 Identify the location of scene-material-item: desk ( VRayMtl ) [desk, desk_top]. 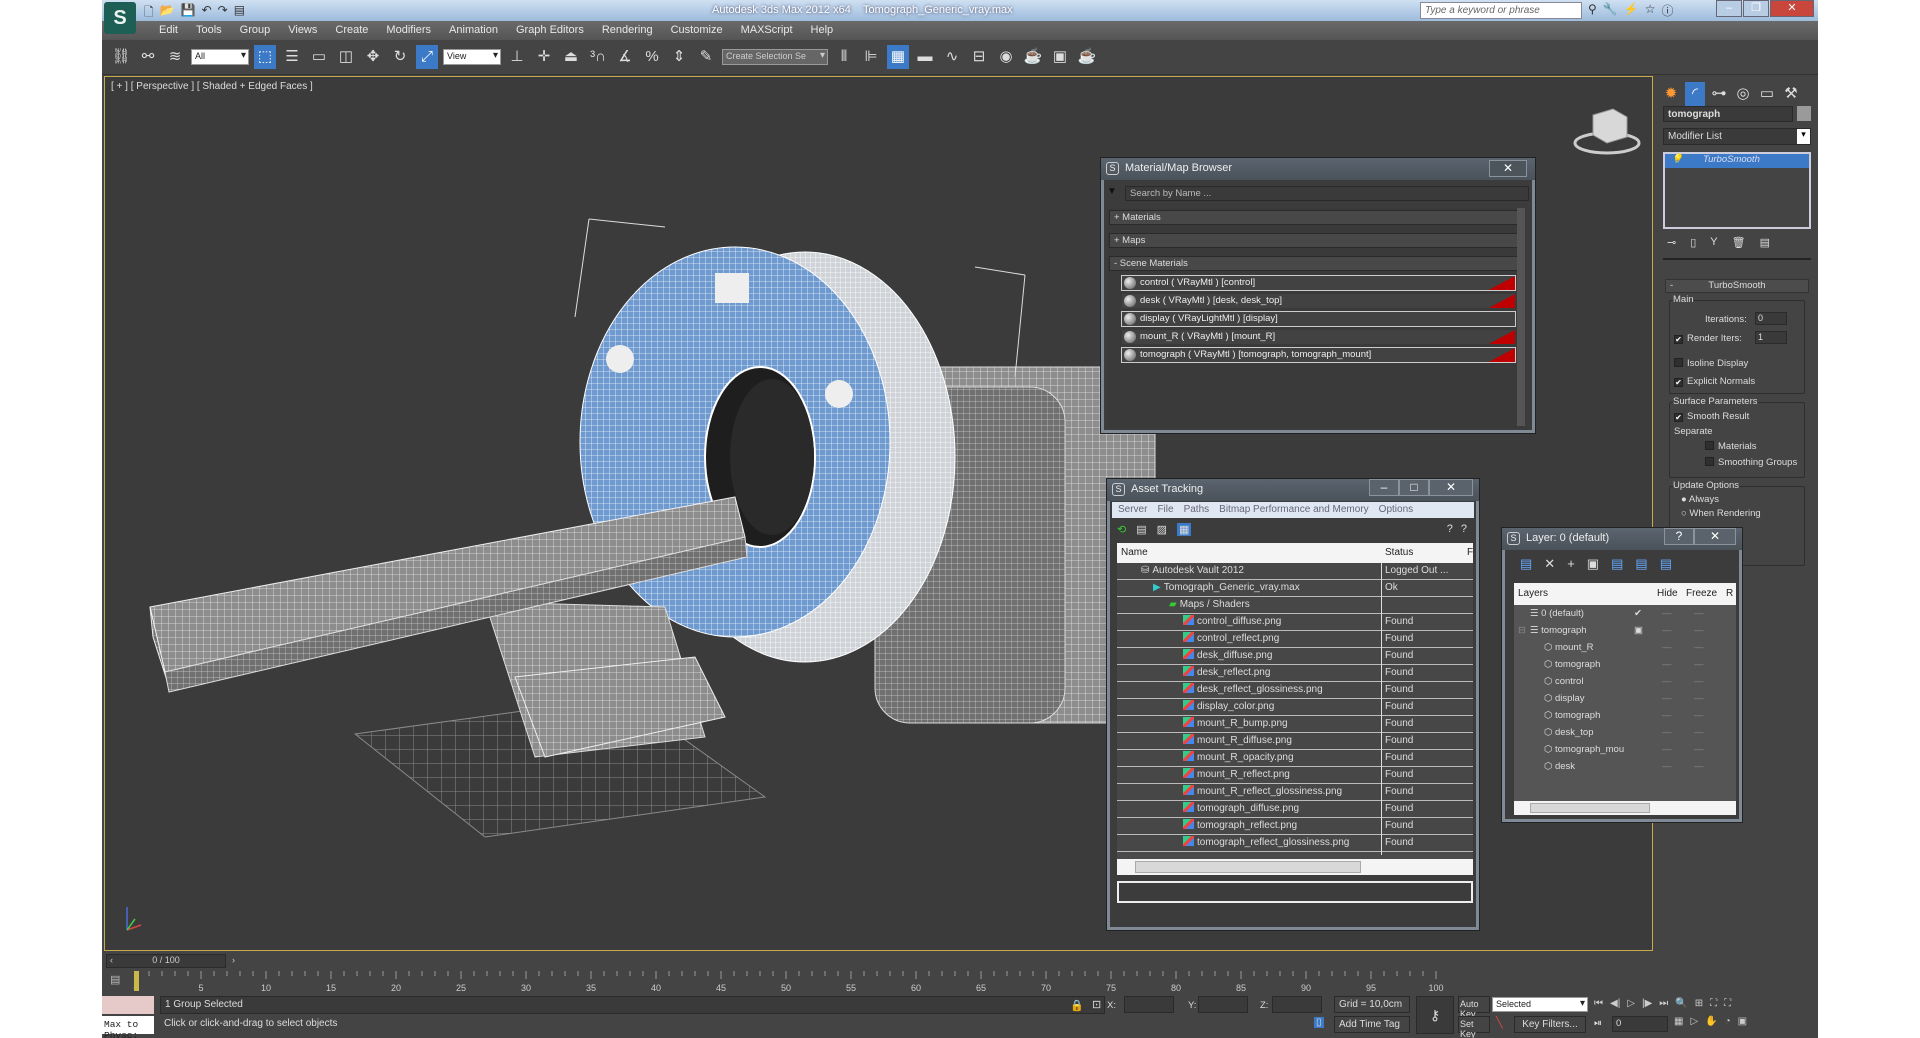
(1318, 301).